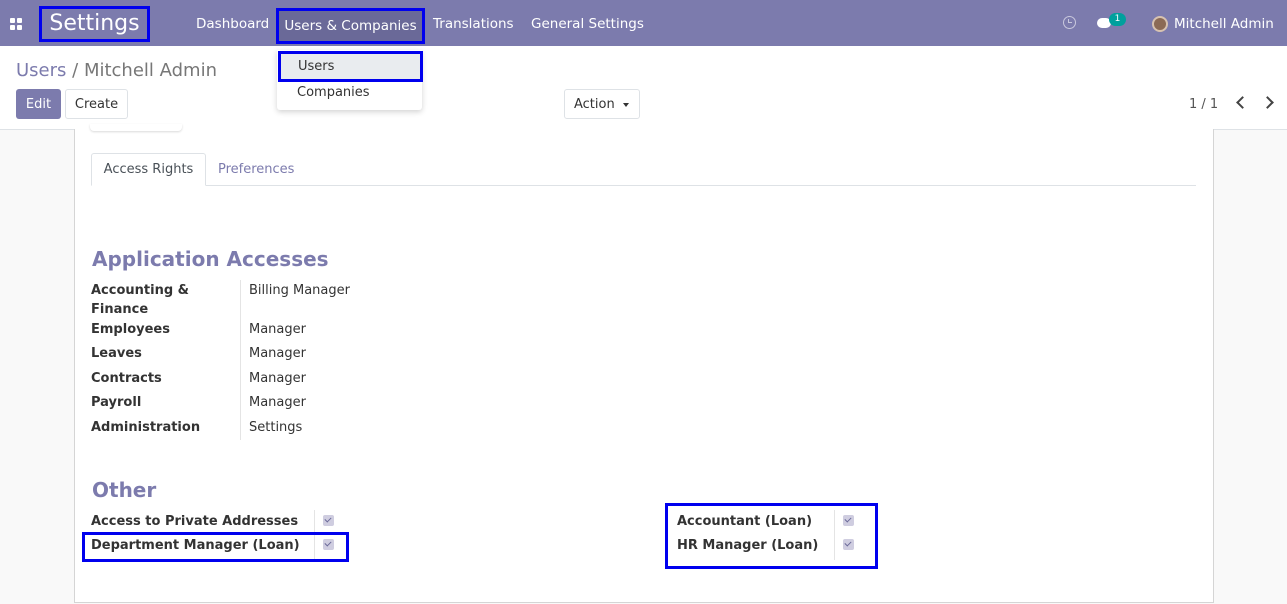  What do you see at coordinates (140, 290) in the screenshot?
I see `field-label-accounting-line1: Accounting &` at bounding box center [140, 290].